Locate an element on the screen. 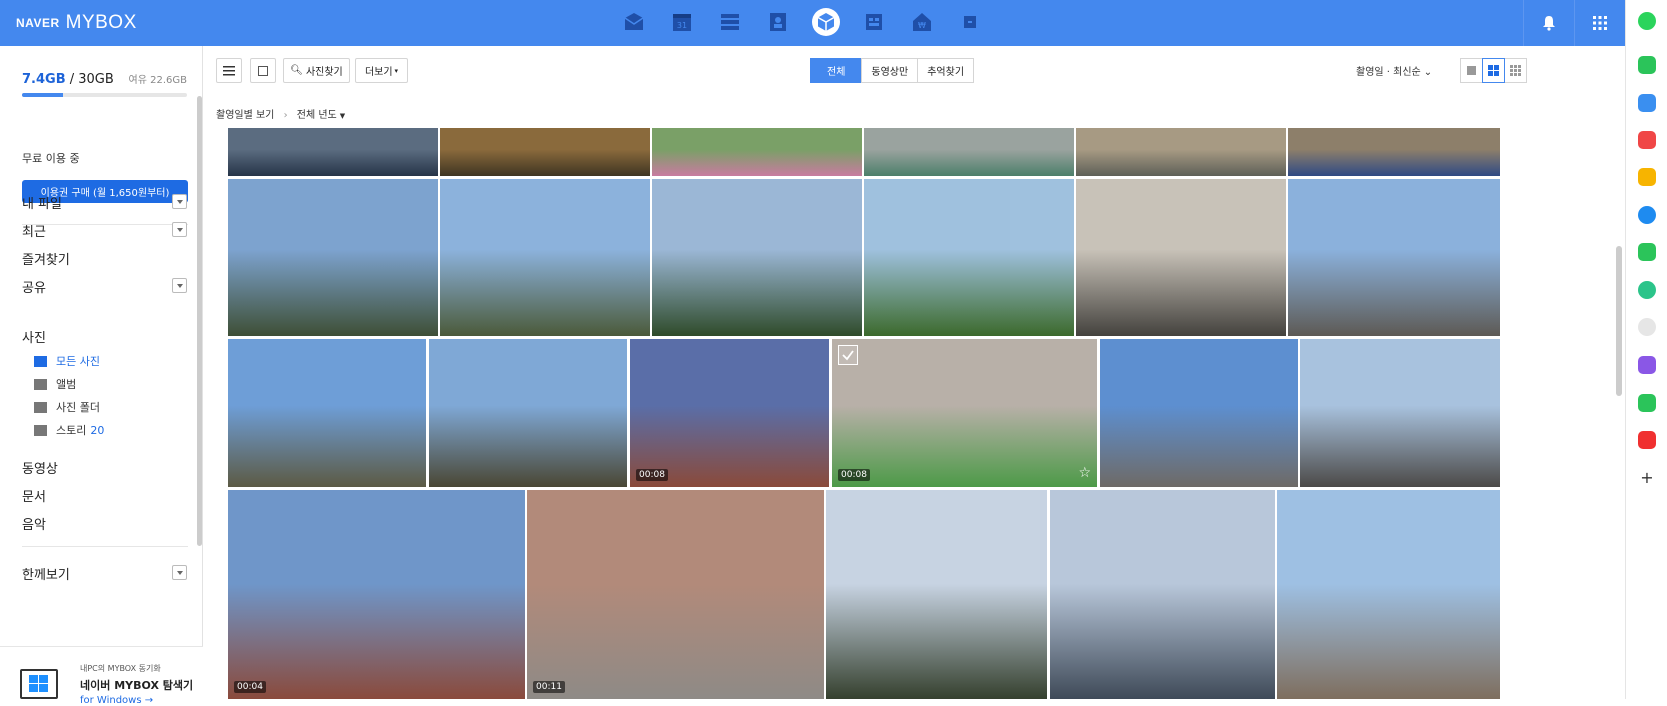  news-icon is located at coordinates (1647, 440).